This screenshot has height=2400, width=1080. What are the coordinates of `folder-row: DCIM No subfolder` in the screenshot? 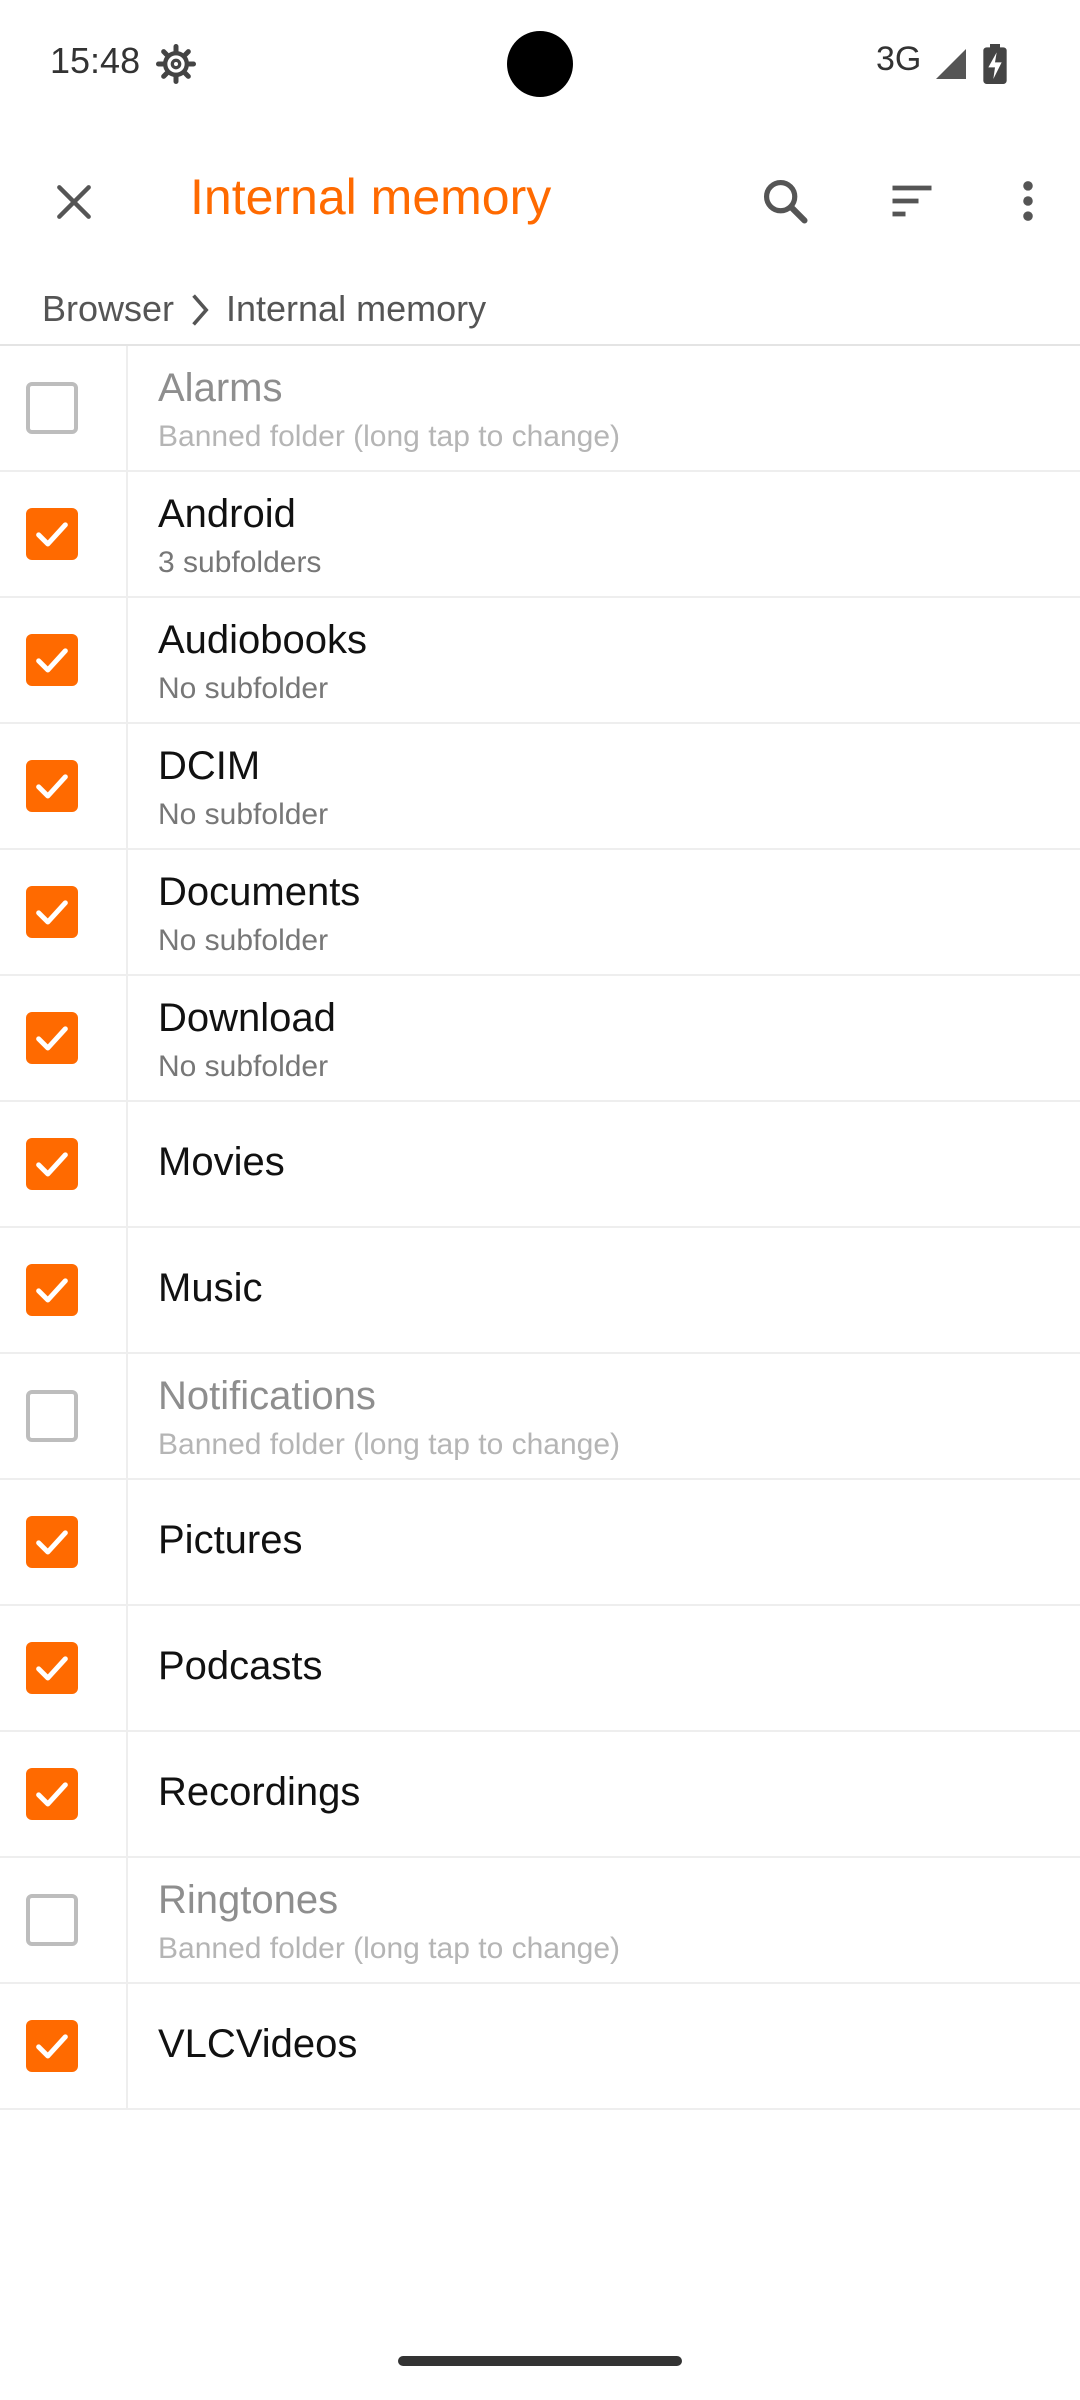 It's located at (540, 787).